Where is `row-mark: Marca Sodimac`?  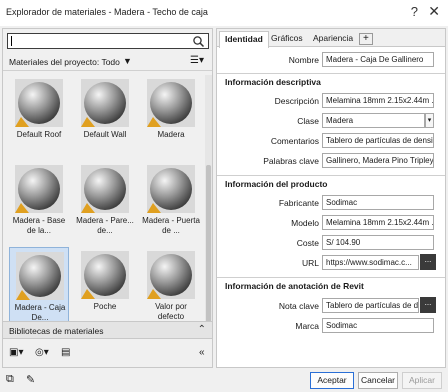
row-mark: Marca Sodimac is located at coordinates (331, 326).